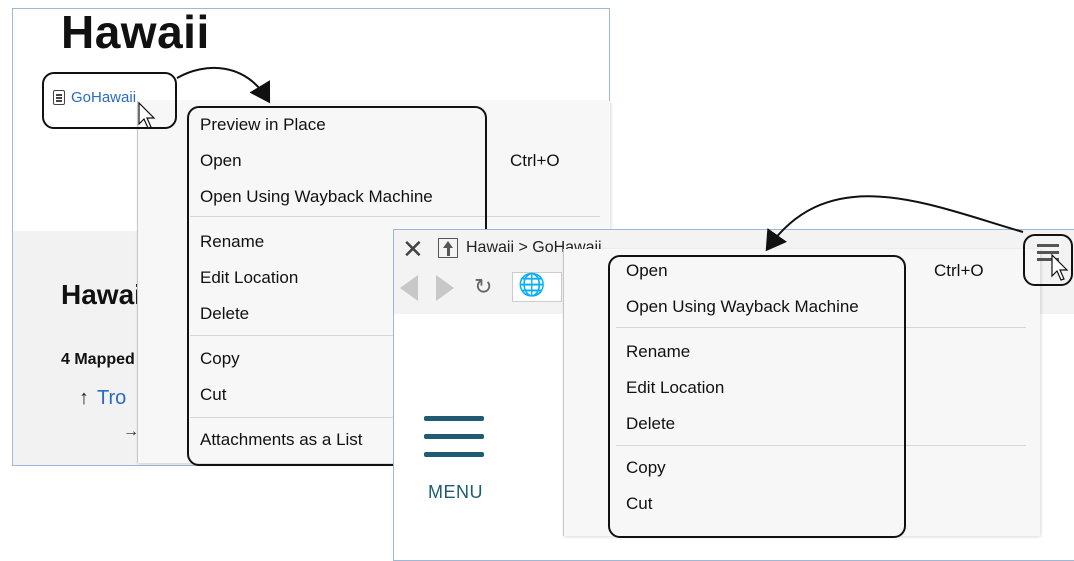 The width and height of the screenshot is (1074, 561). Describe the element at coordinates (84, 398) in the screenshot. I see `up-arrow-glyph: ↑` at that location.